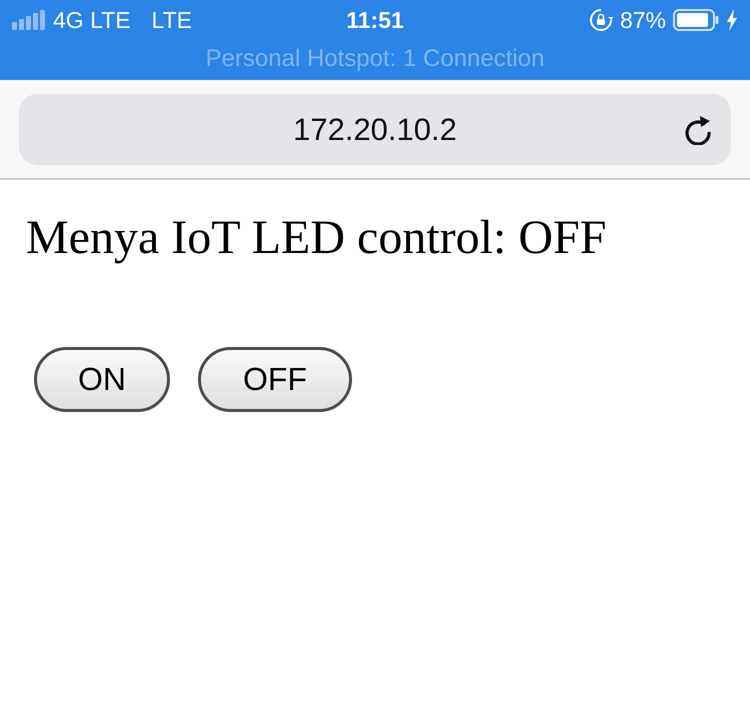 The image size is (750, 711). What do you see at coordinates (696, 20) in the screenshot?
I see `battery-icon` at bounding box center [696, 20].